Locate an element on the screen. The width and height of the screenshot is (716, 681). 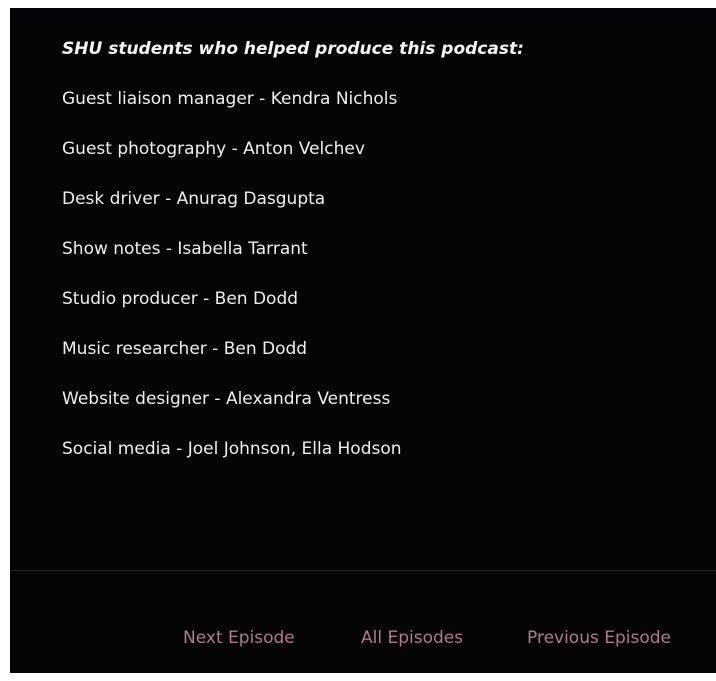
credit-desk-driver: Desk driver - Anurag Dasgupta is located at coordinates (194, 199).